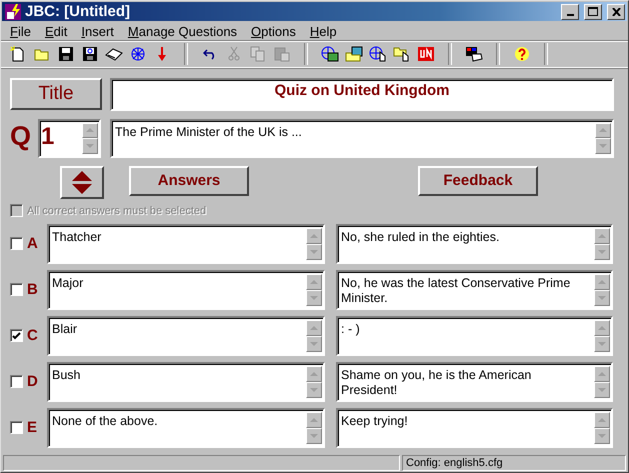 The image size is (629, 473). What do you see at coordinates (33, 289) in the screenshot?
I see `answer-letter: B` at bounding box center [33, 289].